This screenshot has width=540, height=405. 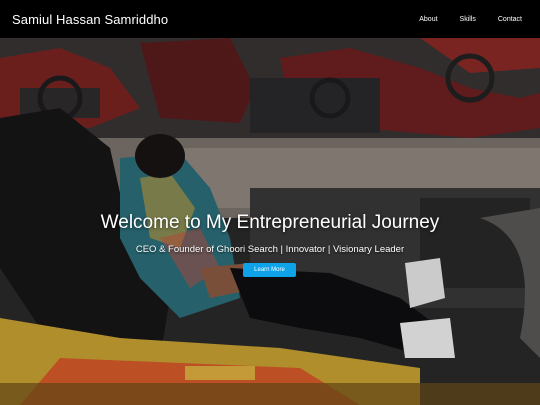 What do you see at coordinates (269, 270) in the screenshot?
I see `learn-more-button: Learn More` at bounding box center [269, 270].